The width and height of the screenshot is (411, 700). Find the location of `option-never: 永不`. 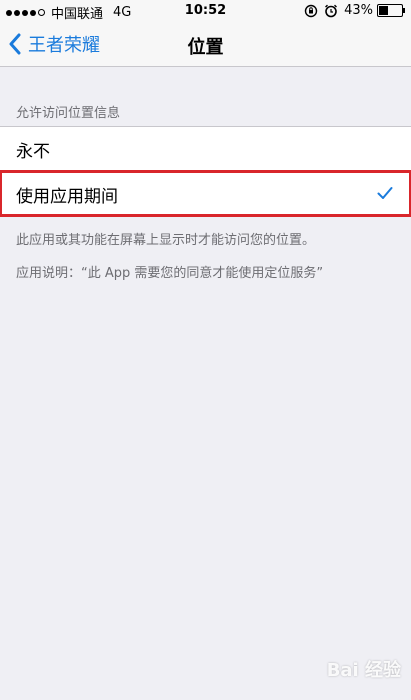

option-never: 永不 is located at coordinates (205, 149).